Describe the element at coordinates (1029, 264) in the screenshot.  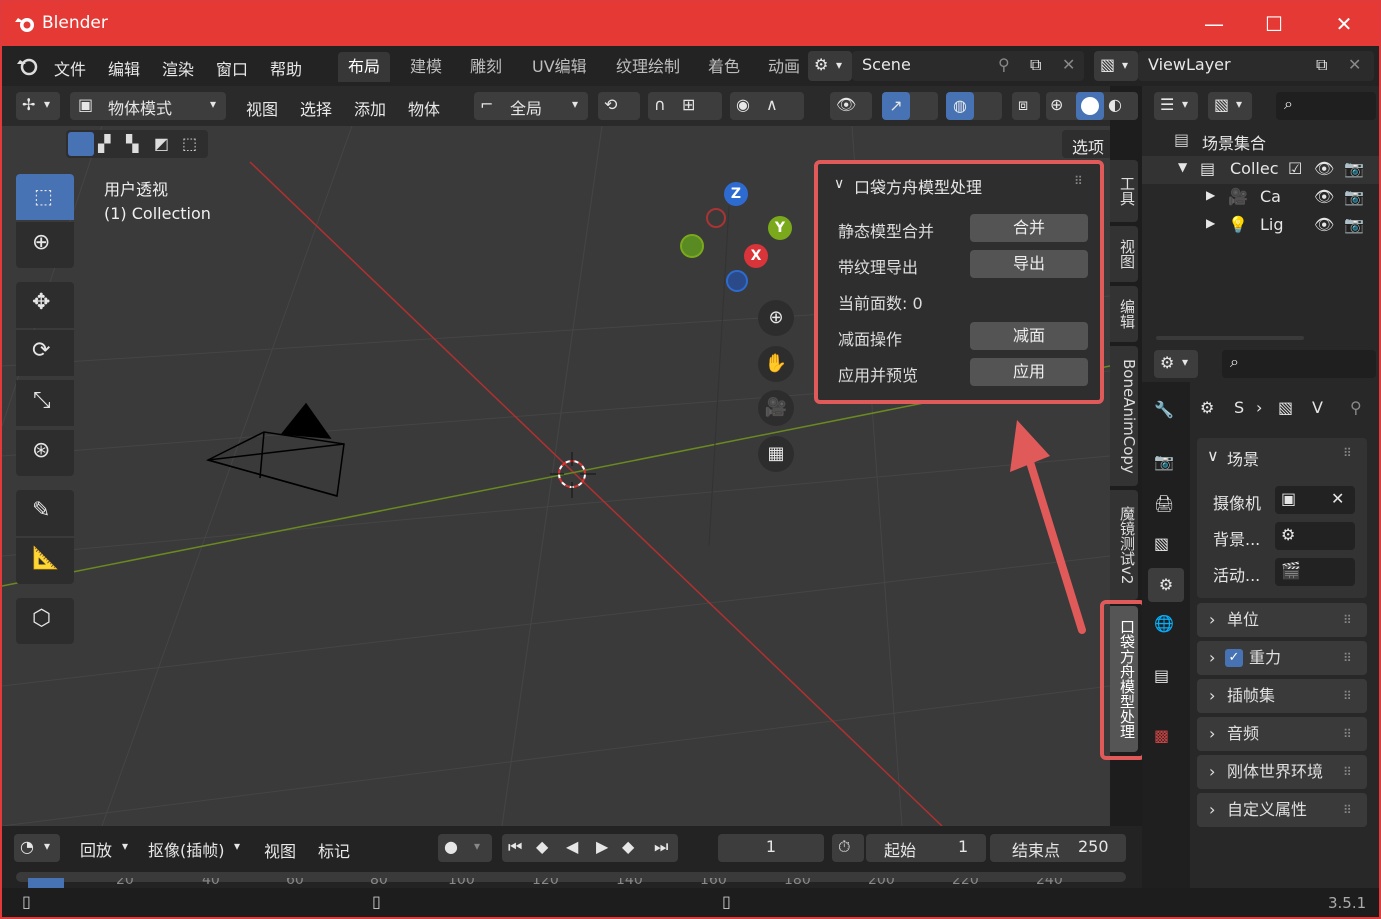
I see `export-button: 导出` at that location.